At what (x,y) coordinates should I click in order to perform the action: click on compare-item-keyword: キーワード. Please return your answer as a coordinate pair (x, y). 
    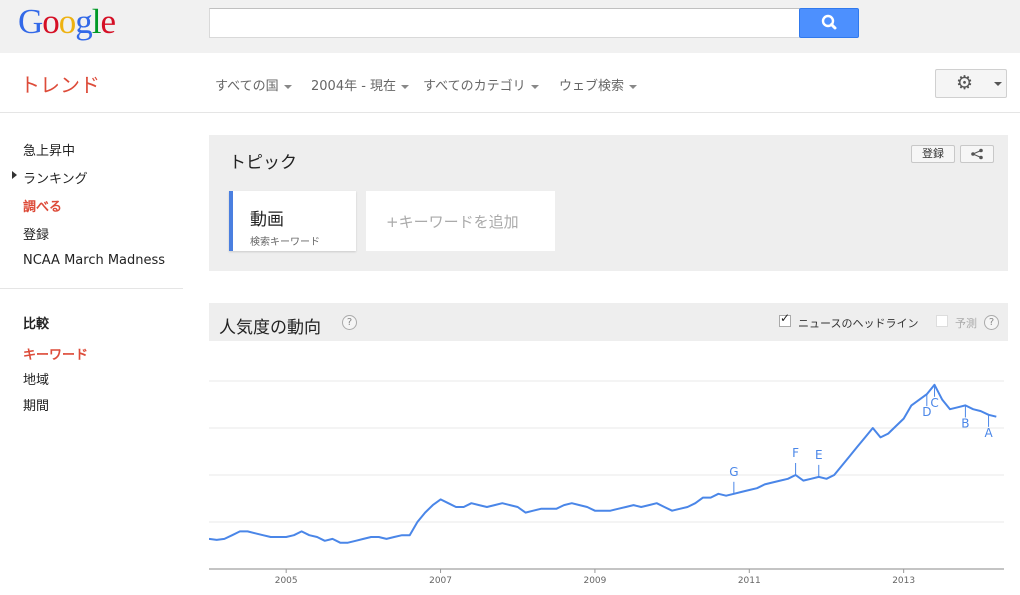
    Looking at the image, I should click on (55, 353).